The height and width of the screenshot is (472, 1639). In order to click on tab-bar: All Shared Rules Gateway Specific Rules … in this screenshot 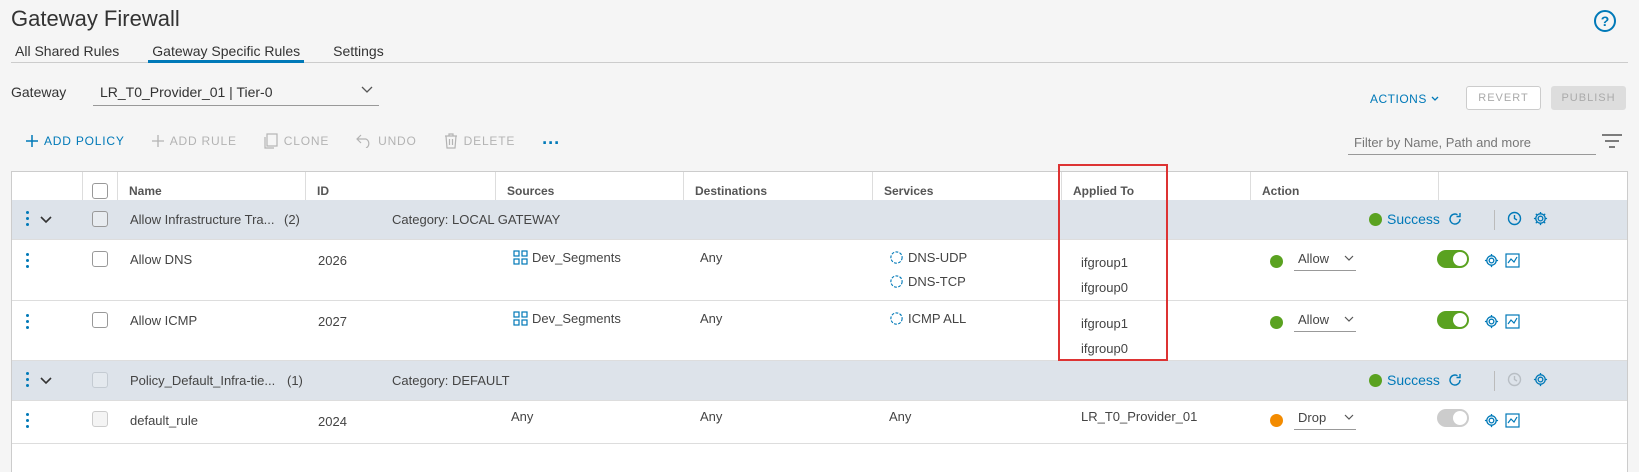, I will do `click(819, 51)`.